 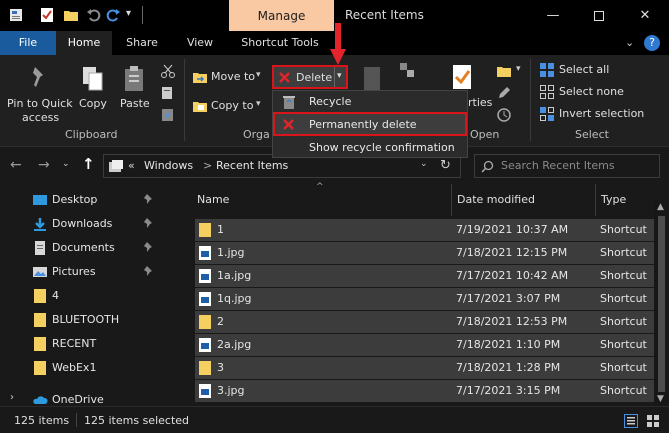 I want to click on scroll-up-icon: ▲, so click(x=660, y=207).